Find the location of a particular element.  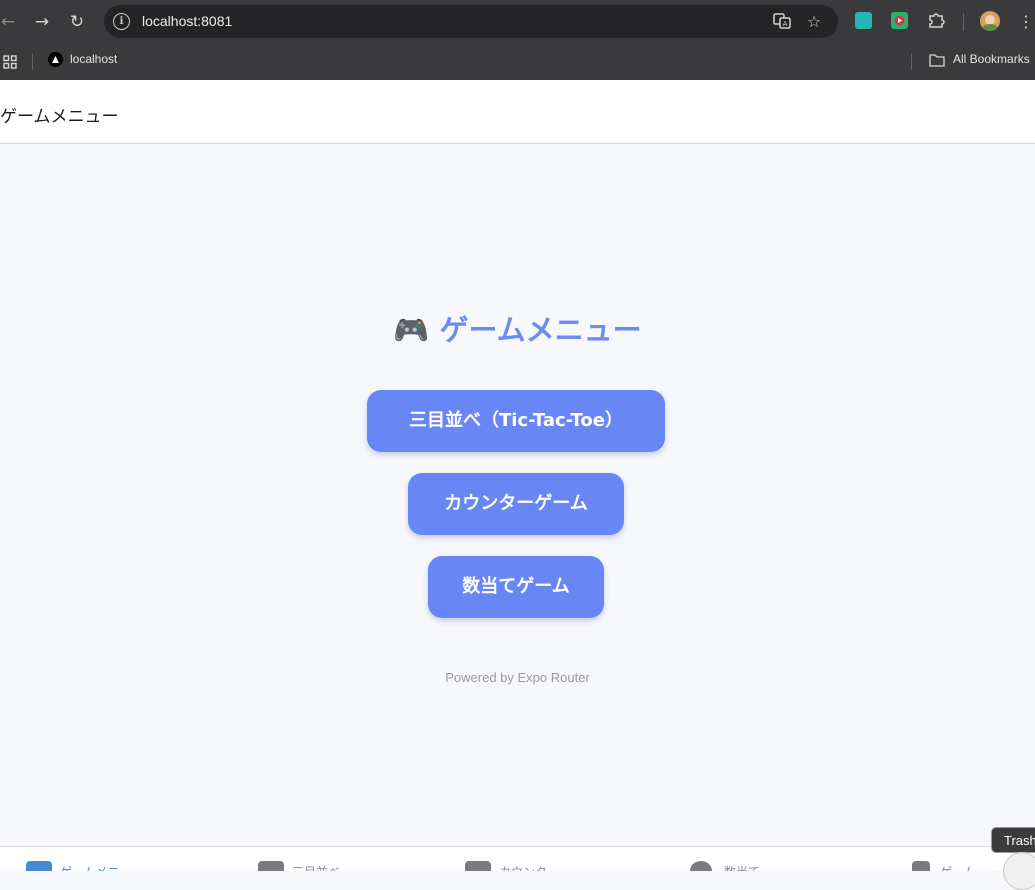

number-guess-button: 数当てゲーム is located at coordinates (516, 587).